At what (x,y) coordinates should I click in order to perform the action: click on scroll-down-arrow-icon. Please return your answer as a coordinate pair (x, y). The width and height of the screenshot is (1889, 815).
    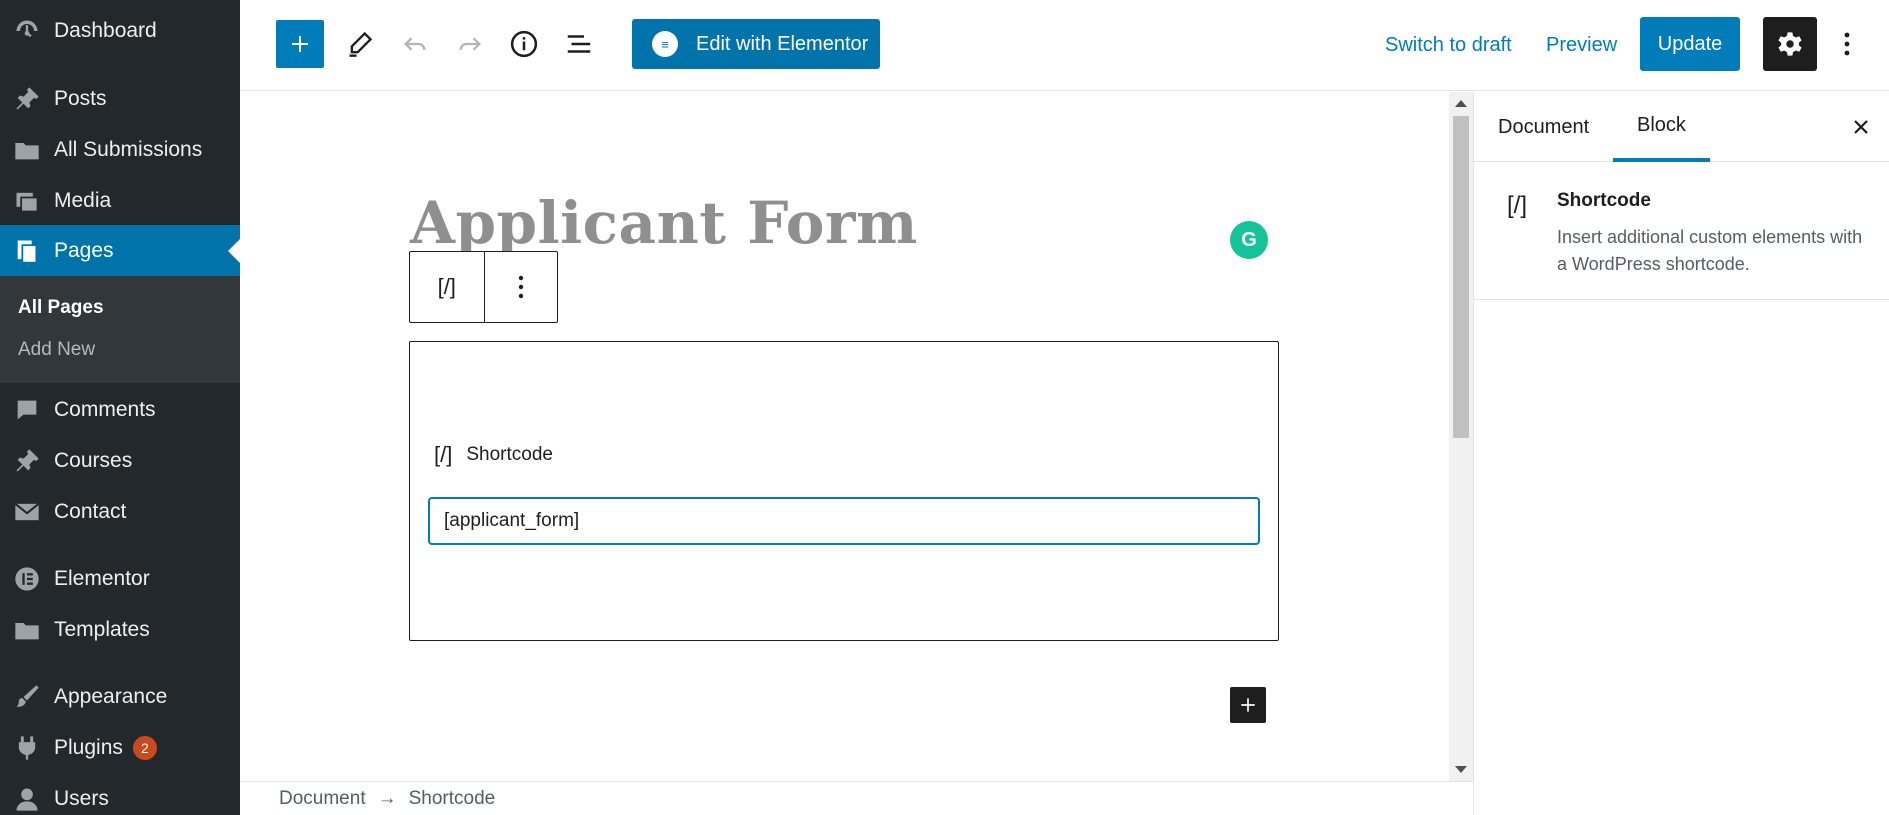
    Looking at the image, I should click on (1461, 769).